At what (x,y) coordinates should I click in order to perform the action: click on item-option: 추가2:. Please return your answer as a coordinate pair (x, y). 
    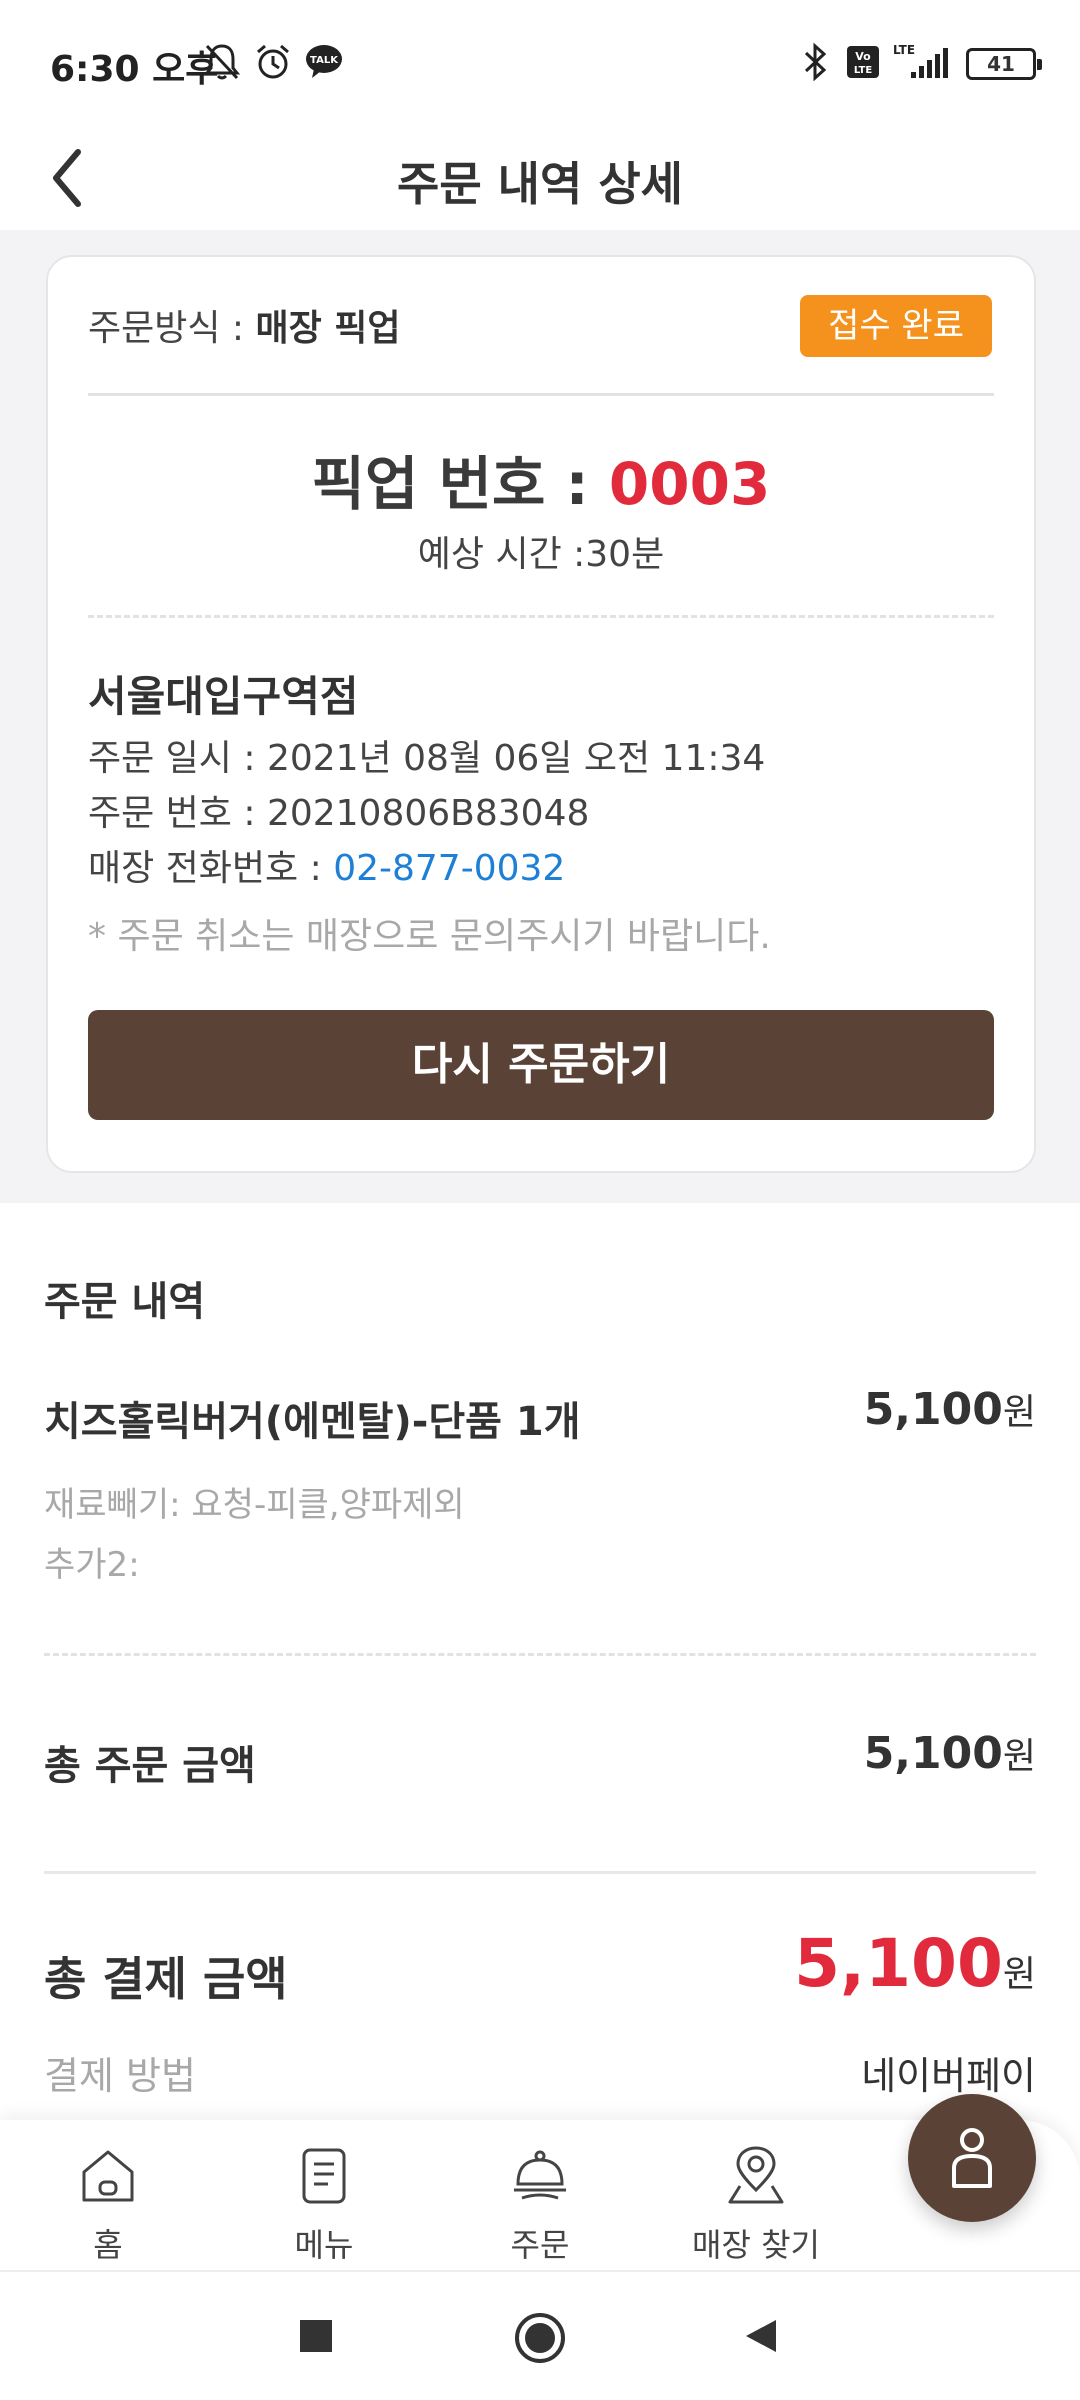
    Looking at the image, I should click on (92, 1565).